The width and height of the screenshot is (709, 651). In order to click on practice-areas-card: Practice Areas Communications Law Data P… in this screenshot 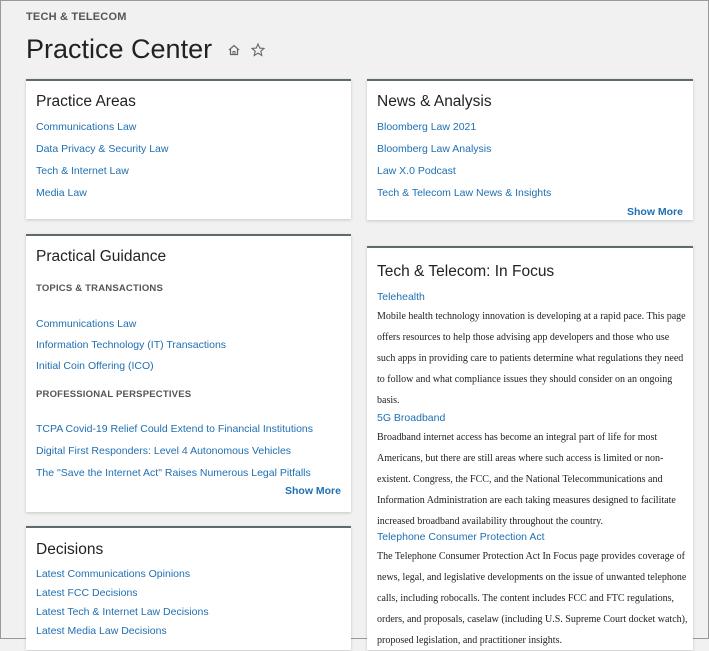, I will do `click(188, 149)`.